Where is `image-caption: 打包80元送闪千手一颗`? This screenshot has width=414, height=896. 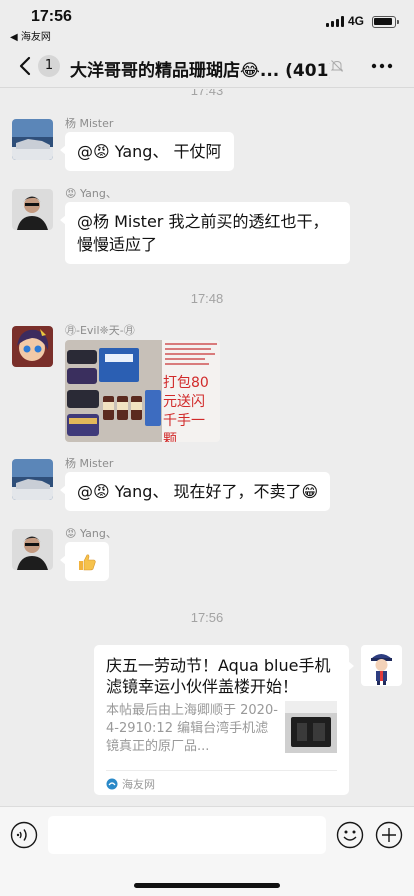
image-caption: 打包80元送闪千手一颗 is located at coordinates (186, 408).